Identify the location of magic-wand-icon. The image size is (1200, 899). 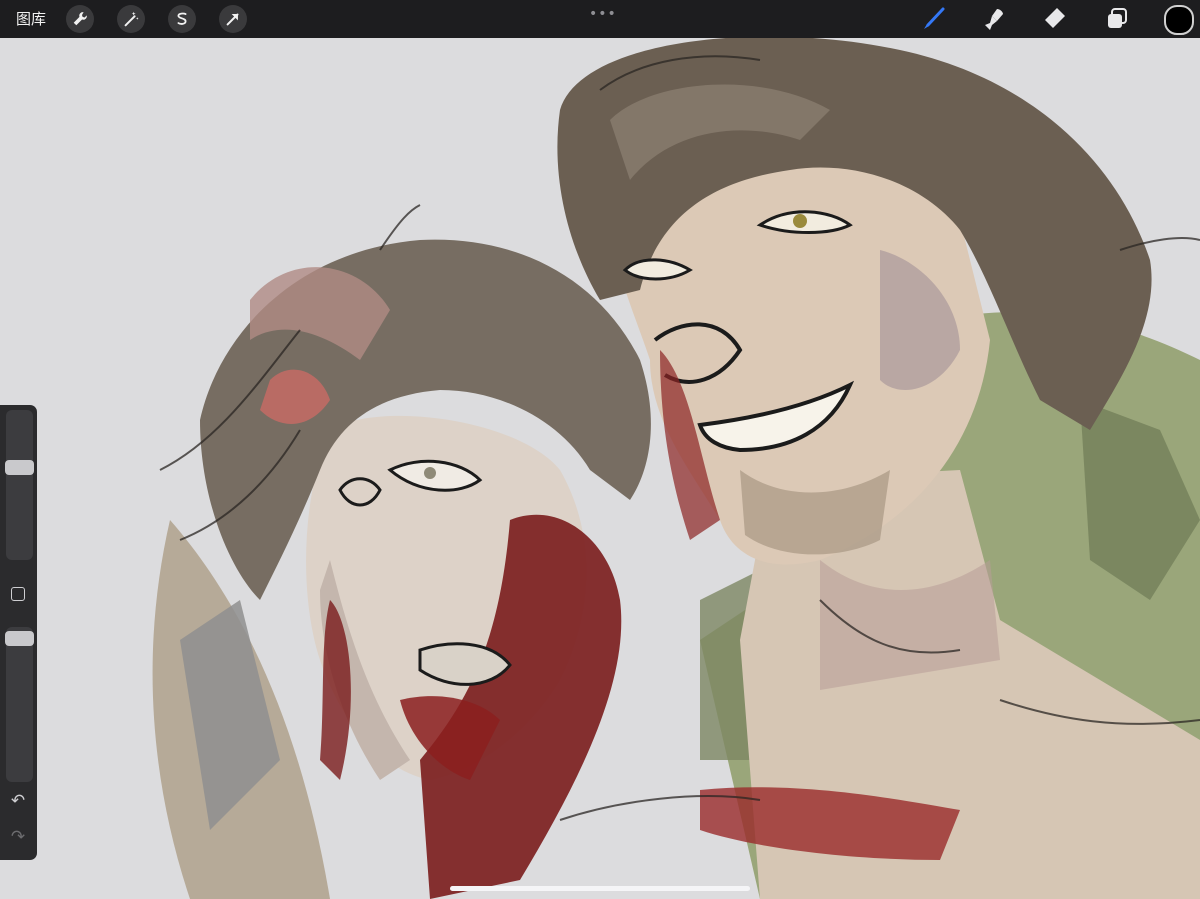
(131, 19).